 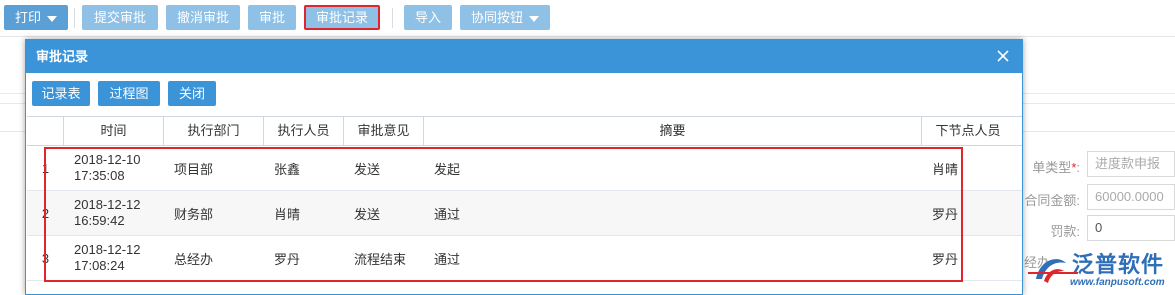 I want to click on annotation-underline, so click(x=1053, y=273).